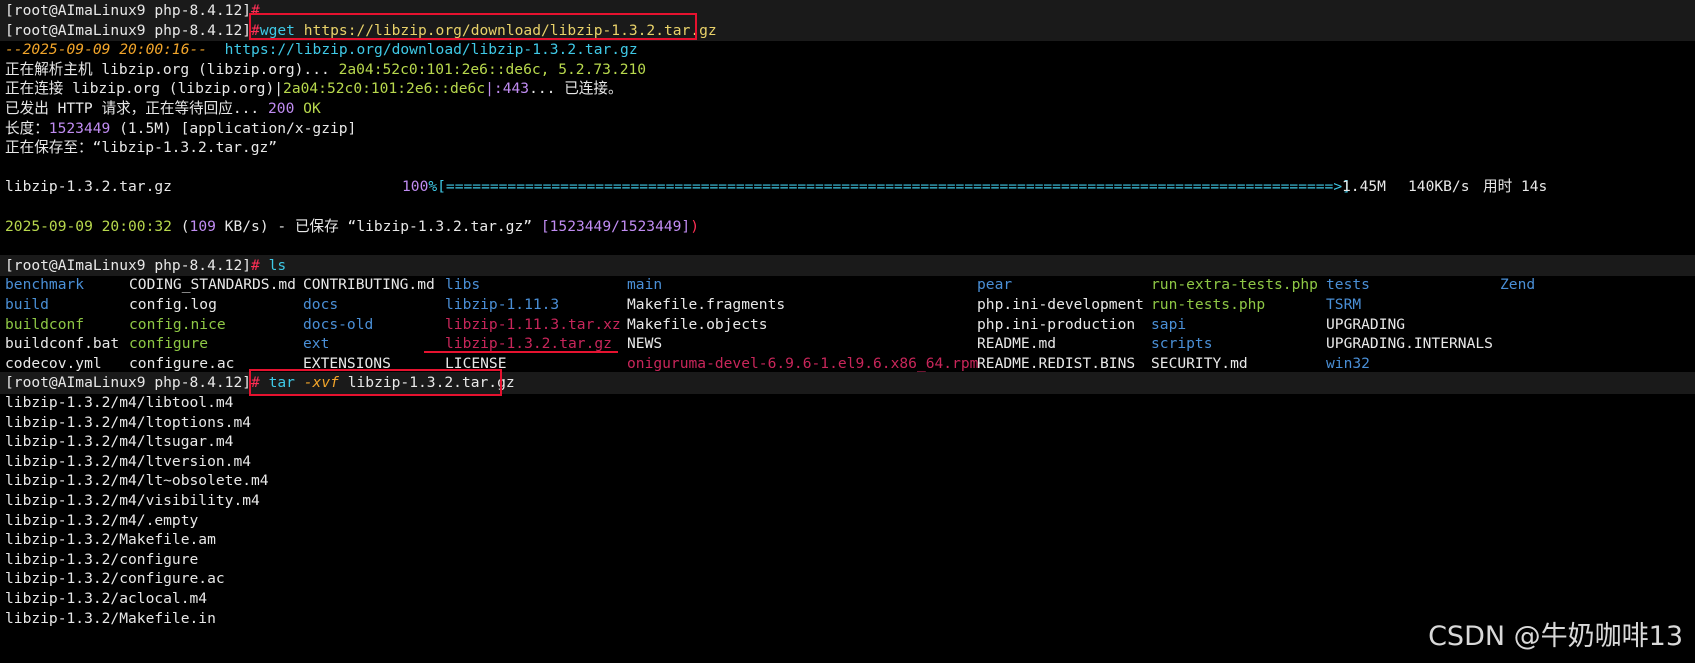 The height and width of the screenshot is (663, 1695). What do you see at coordinates (177, 324) in the screenshot?
I see `ls-entry: config.nice` at bounding box center [177, 324].